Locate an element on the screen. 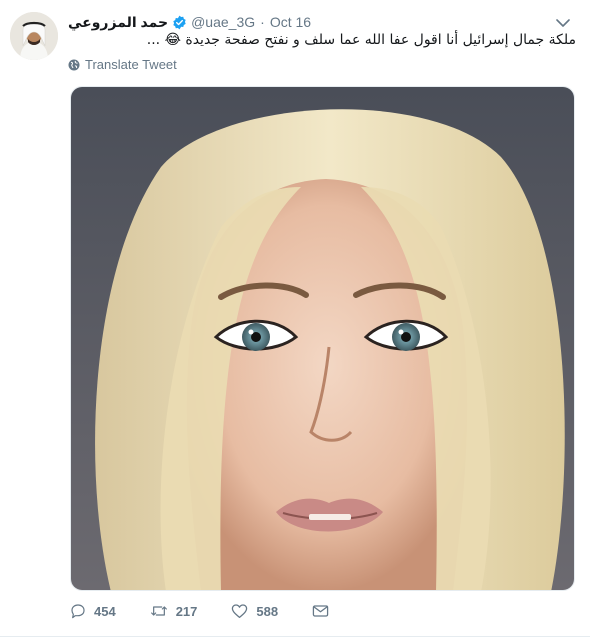 This screenshot has width=590, height=637. like-count: 588 is located at coordinates (267, 611).